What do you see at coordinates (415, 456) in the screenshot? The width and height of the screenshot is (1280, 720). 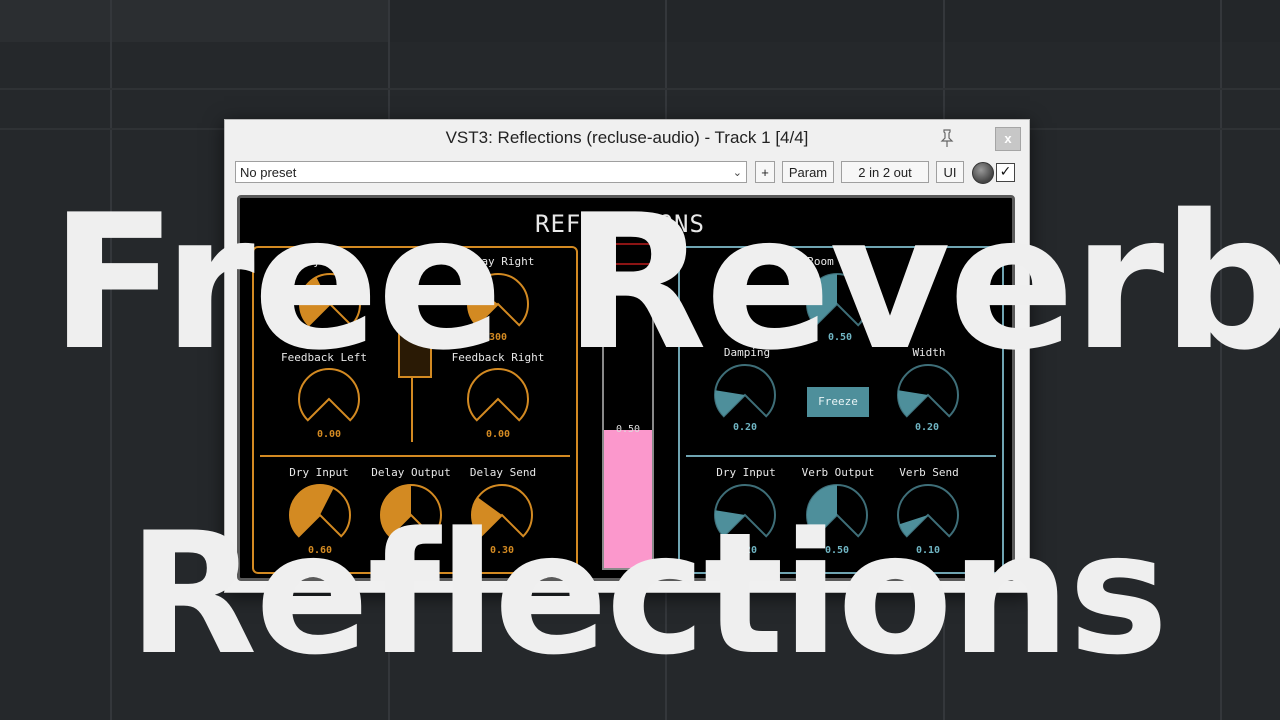 I see `delay-panel-divider` at bounding box center [415, 456].